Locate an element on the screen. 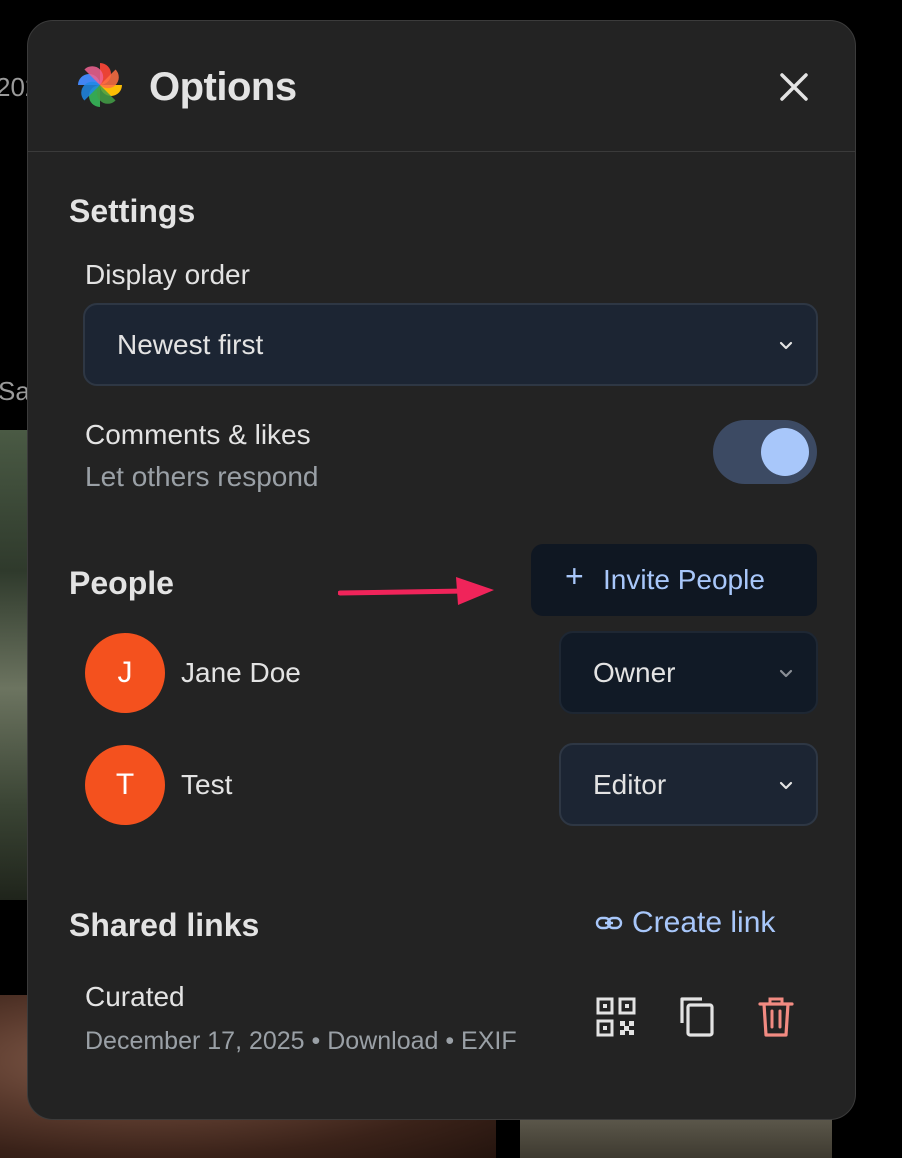 Image resolution: width=902 pixels, height=1158 pixels. display-order-value: Newest first is located at coordinates (190, 344).